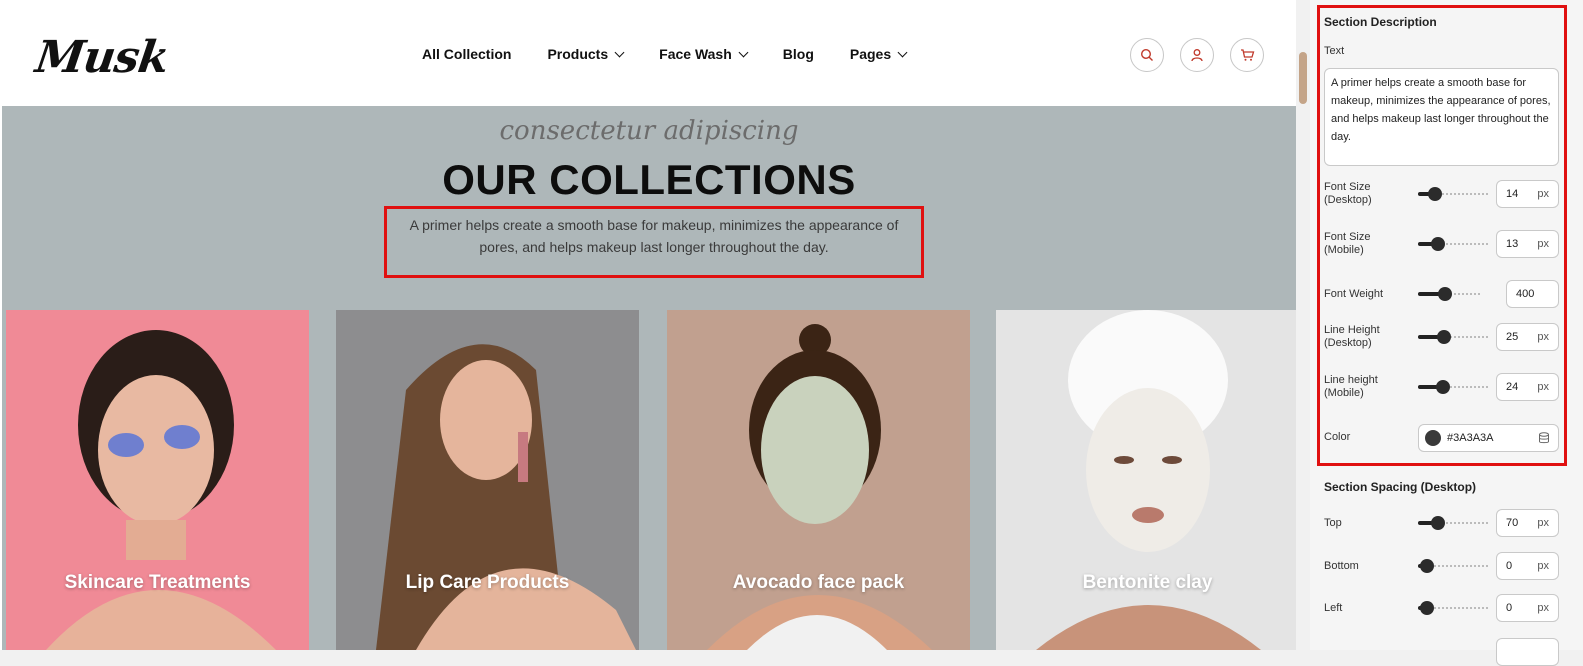 The image size is (1583, 666). Describe the element at coordinates (101, 57) in the screenshot. I see `site-logo: Musk` at that location.